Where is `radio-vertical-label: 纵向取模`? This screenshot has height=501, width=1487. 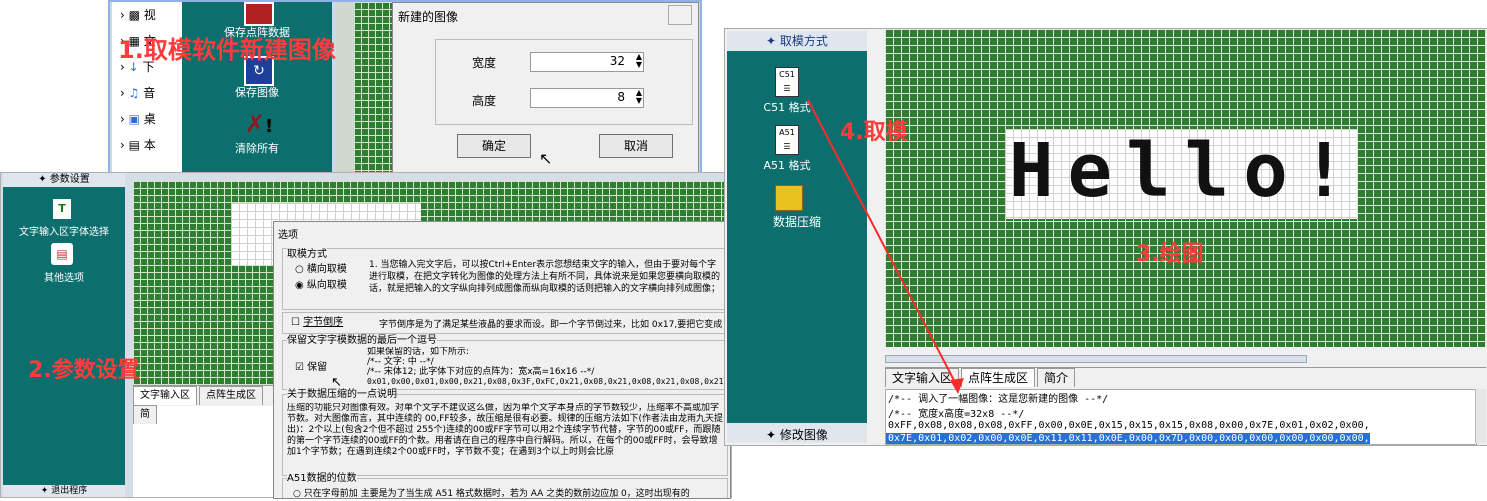 radio-vertical-label: 纵向取模 is located at coordinates (326, 285).